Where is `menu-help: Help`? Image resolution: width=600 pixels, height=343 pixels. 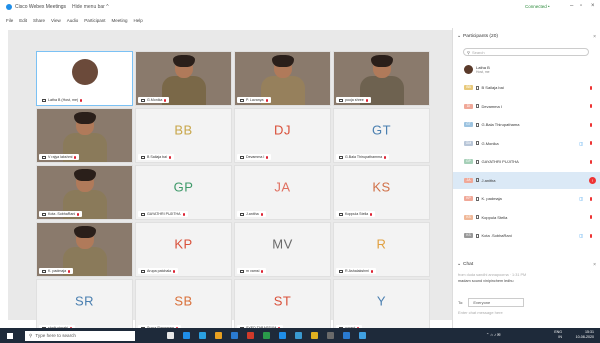 menu-help: Help is located at coordinates (138, 20).